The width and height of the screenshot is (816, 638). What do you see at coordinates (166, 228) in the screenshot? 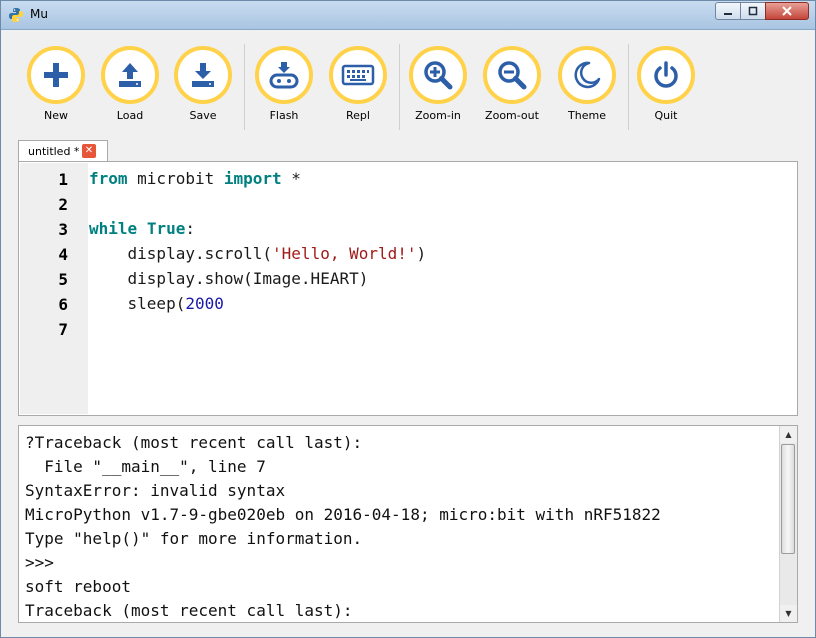
I see `keyword: True` at bounding box center [166, 228].